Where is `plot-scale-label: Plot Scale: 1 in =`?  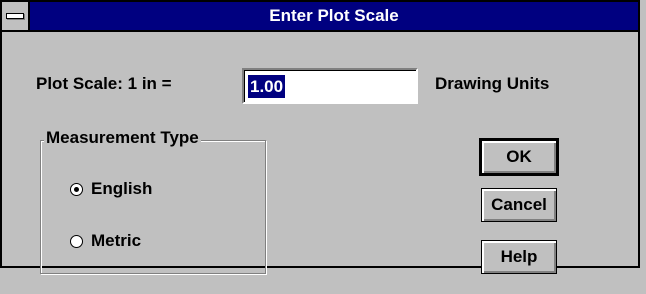 plot-scale-label: Plot Scale: 1 in = is located at coordinates (104, 83).